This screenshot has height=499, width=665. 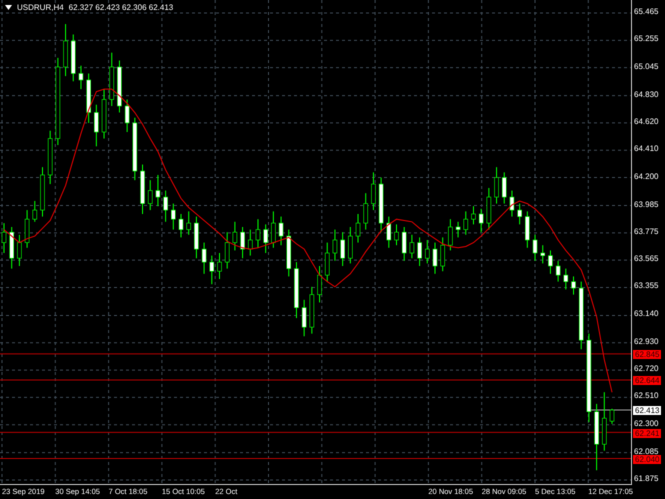 I want to click on price-tick-label: 64.830, so click(x=646, y=94).